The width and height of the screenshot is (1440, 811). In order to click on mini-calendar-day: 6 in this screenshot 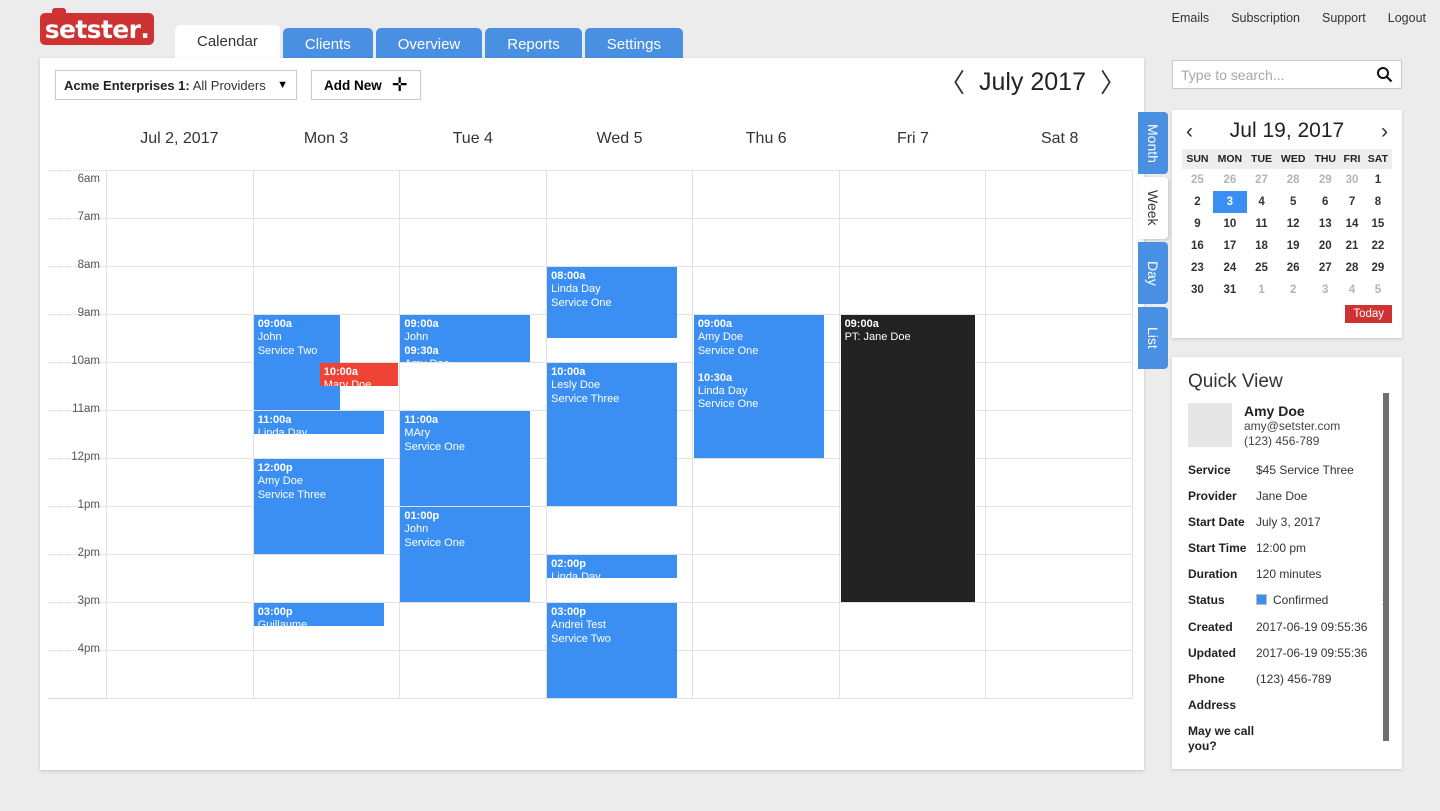, I will do `click(1325, 202)`.